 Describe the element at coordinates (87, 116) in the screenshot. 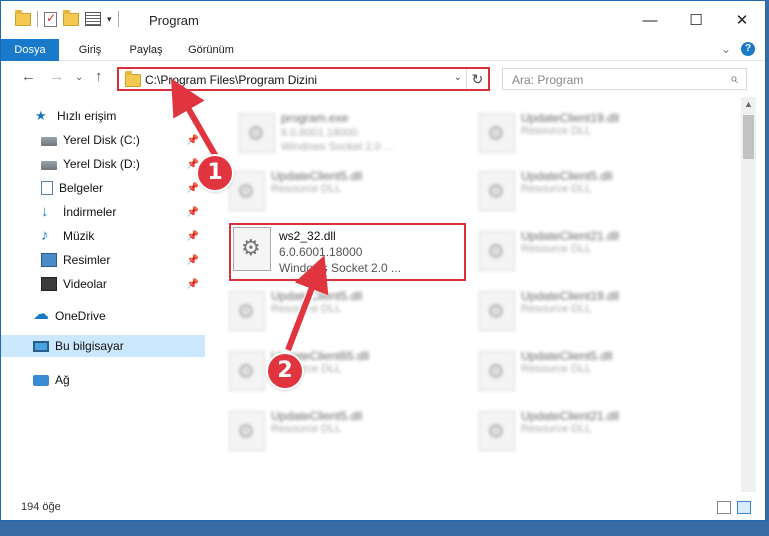

I see `sidebar-item-label: Hızlı erişim` at that location.